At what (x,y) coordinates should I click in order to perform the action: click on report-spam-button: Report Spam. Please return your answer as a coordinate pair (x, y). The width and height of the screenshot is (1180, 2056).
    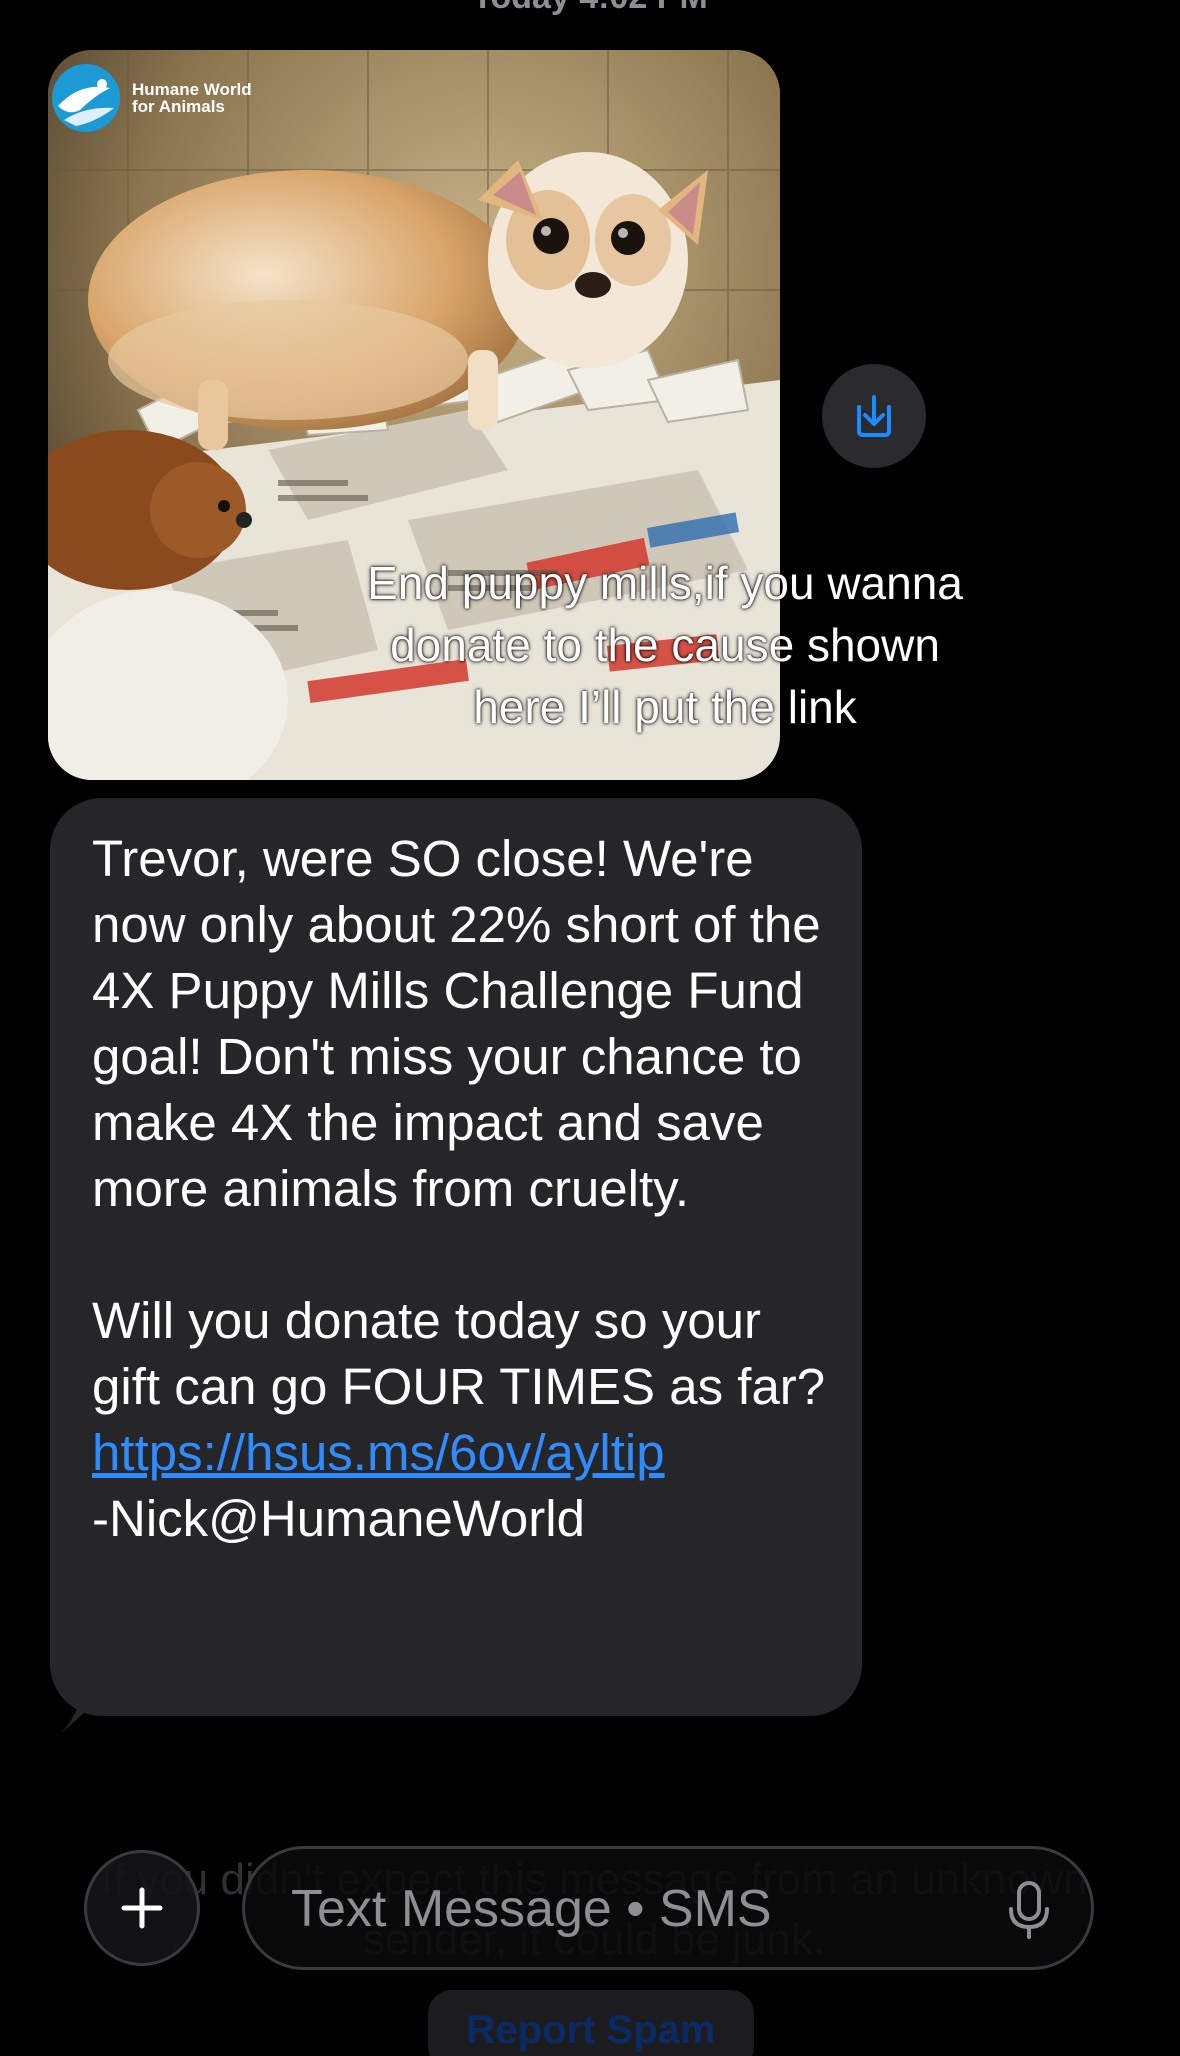
    Looking at the image, I should click on (591, 2023).